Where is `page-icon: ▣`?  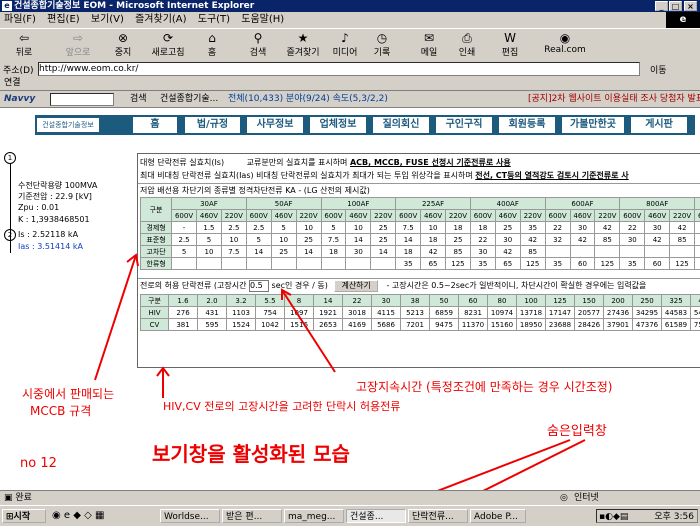
page-icon: ▣ is located at coordinates (8, 498).